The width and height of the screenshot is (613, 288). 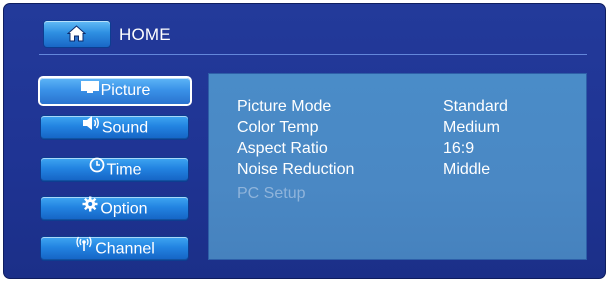 I want to click on page-title: HOME, so click(x=145, y=34).